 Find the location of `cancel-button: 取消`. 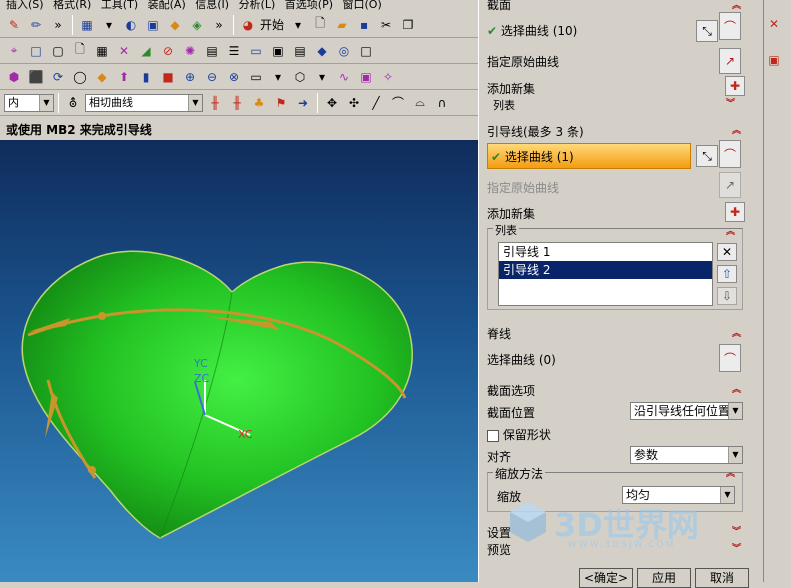

cancel-button: 取消 is located at coordinates (722, 578).